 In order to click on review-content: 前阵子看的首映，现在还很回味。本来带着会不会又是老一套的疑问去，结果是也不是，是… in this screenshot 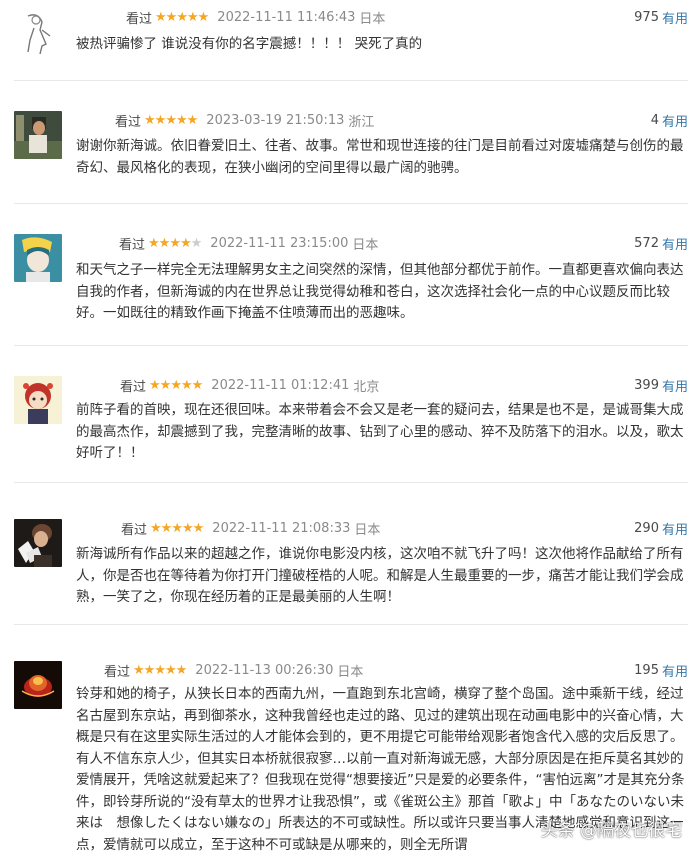, I will do `click(380, 431)`.